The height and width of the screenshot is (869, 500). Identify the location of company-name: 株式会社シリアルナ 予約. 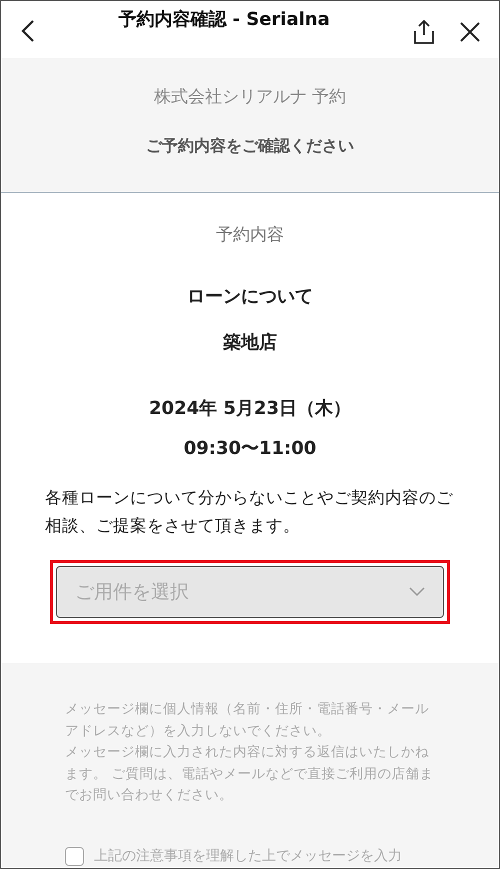
(250, 97).